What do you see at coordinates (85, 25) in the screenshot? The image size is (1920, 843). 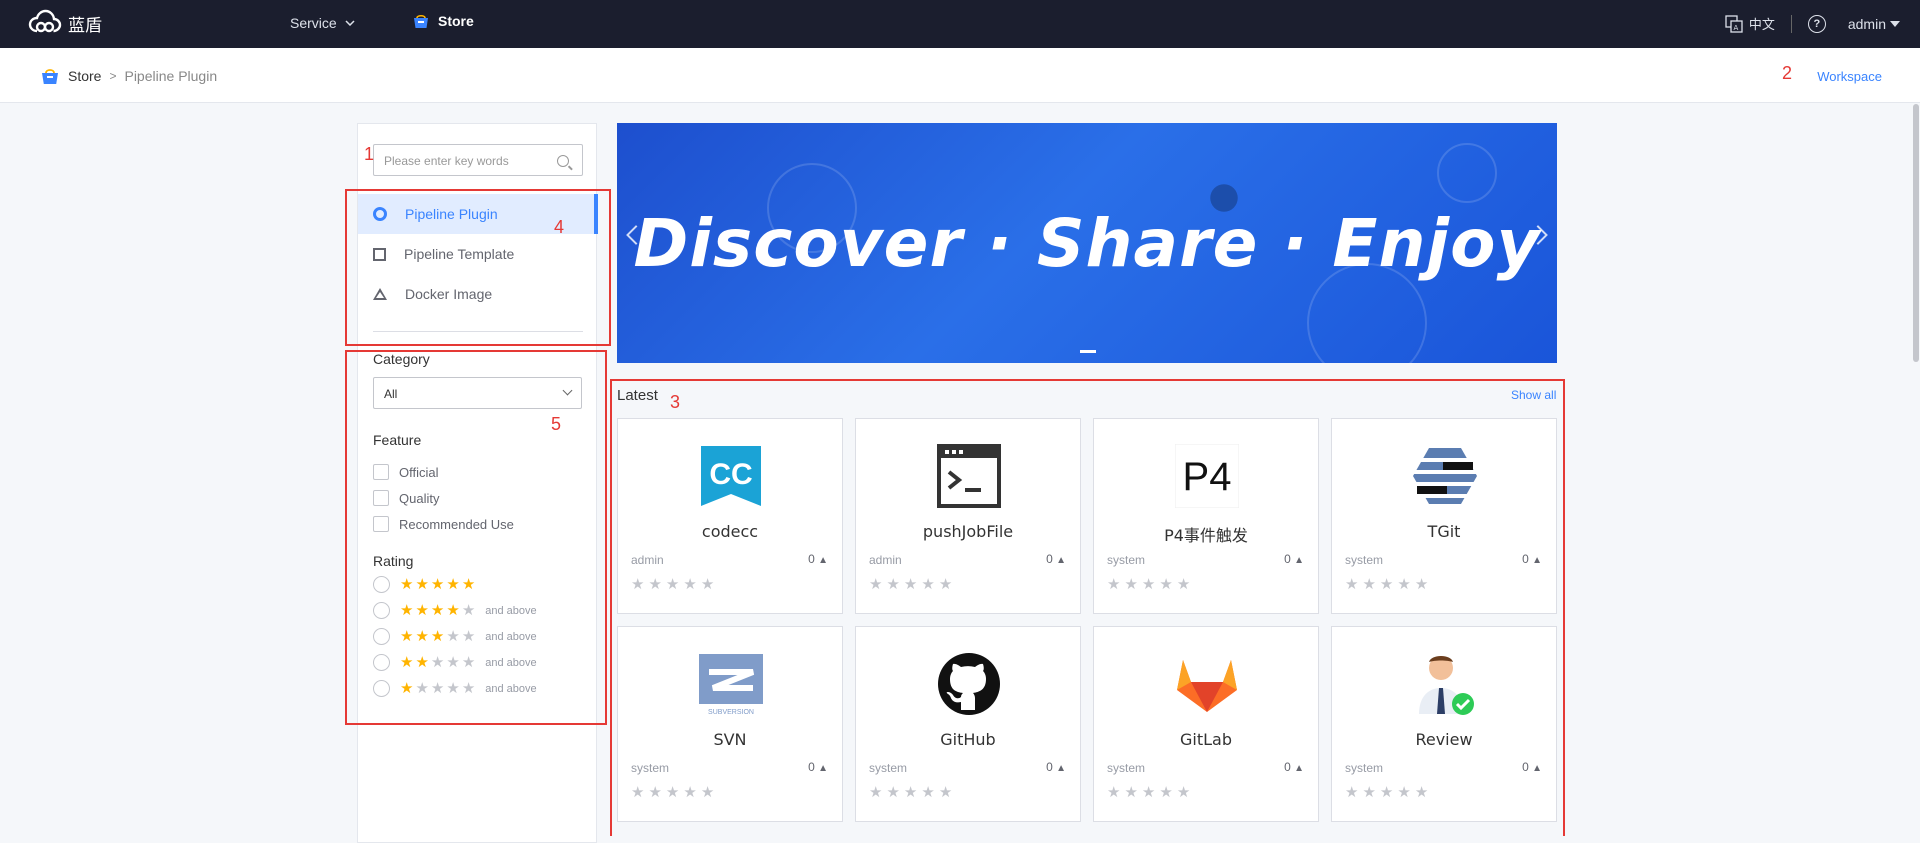 I see `brand-name: 蓝盾` at bounding box center [85, 25].